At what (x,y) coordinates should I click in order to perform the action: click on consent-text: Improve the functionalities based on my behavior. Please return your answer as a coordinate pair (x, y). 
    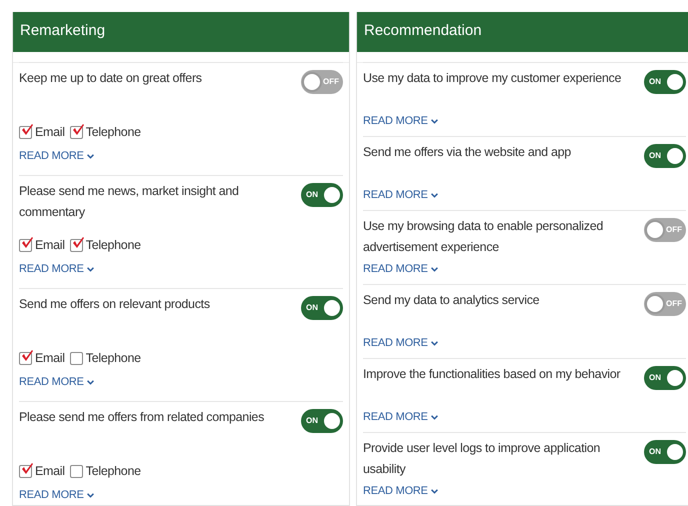
    Looking at the image, I should click on (492, 374).